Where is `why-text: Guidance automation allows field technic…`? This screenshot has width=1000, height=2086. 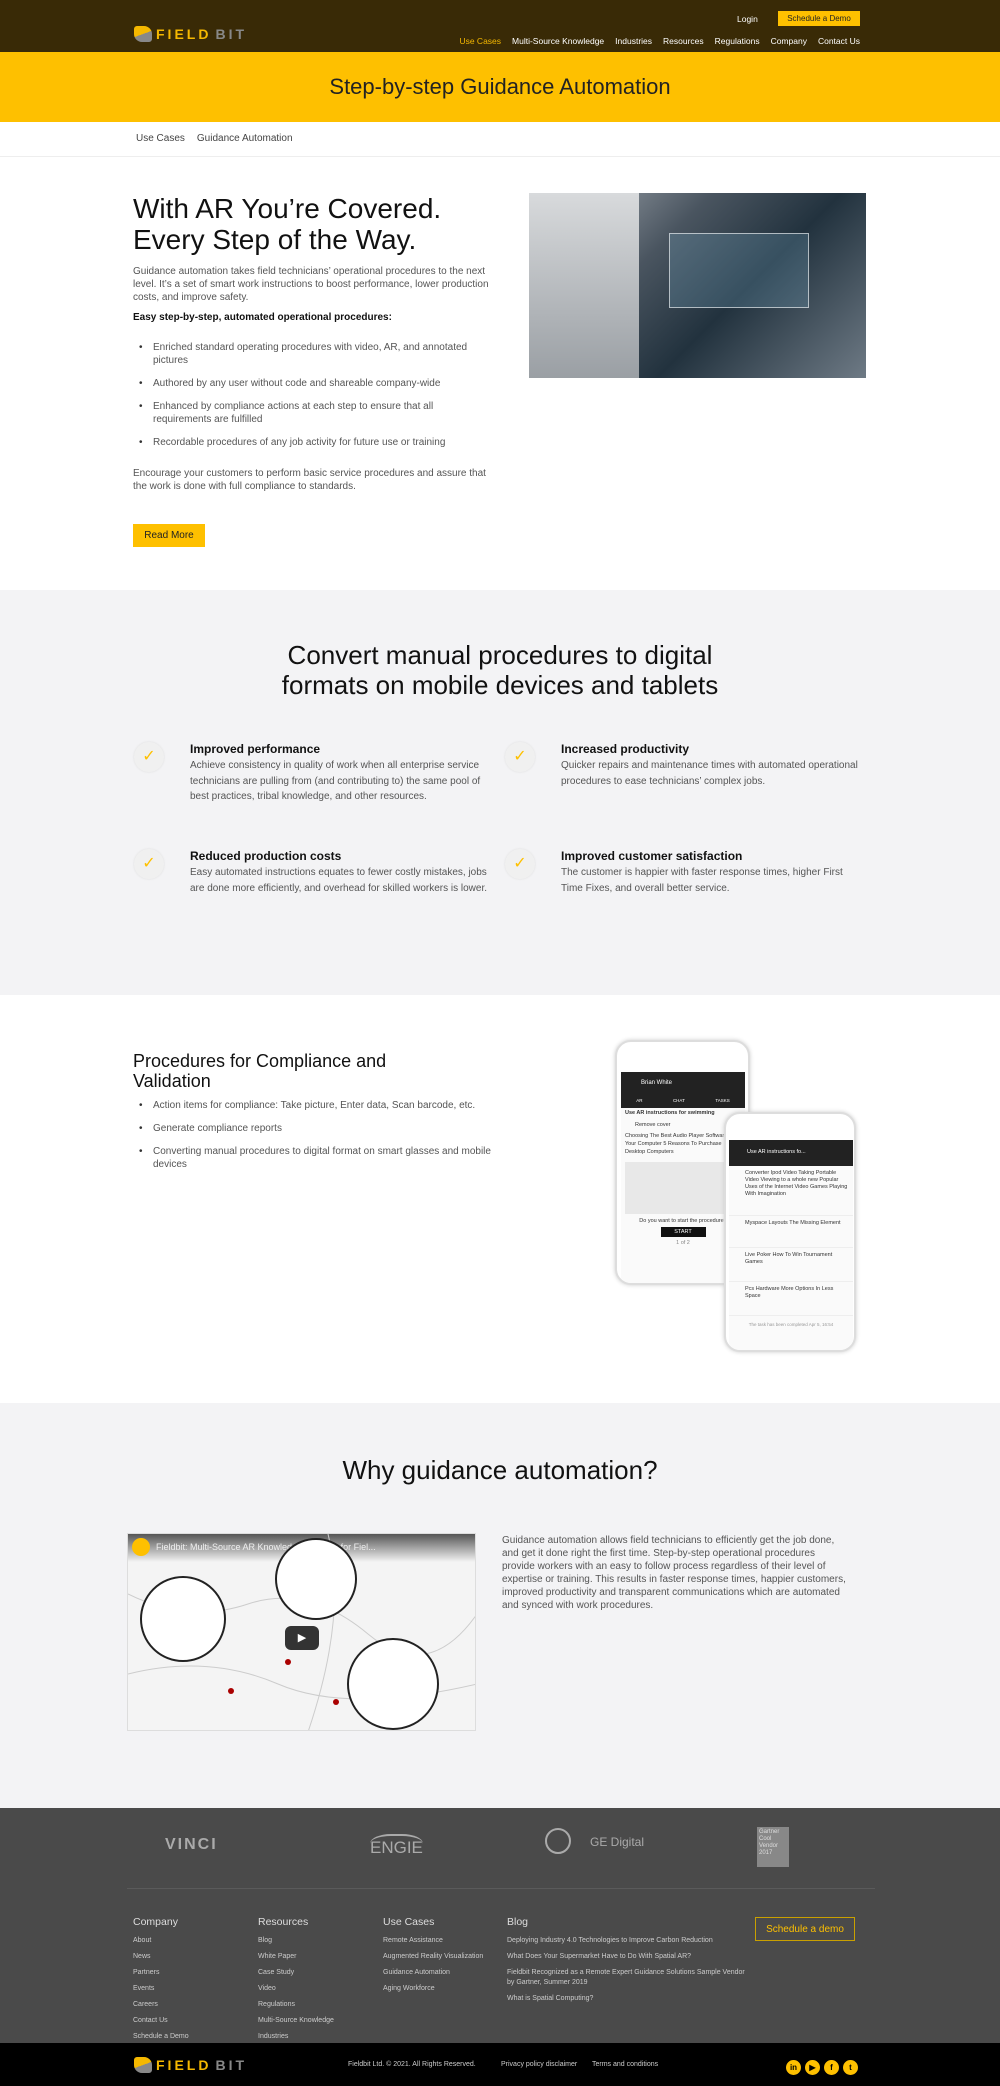
why-text: Guidance automation allows field technic… is located at coordinates (674, 1573).